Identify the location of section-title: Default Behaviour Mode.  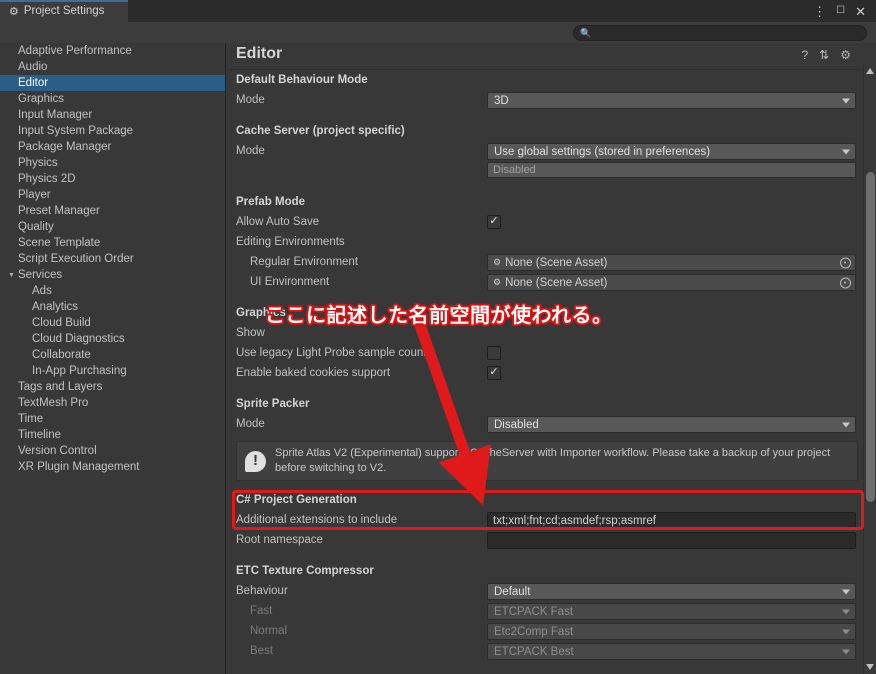
(302, 80).